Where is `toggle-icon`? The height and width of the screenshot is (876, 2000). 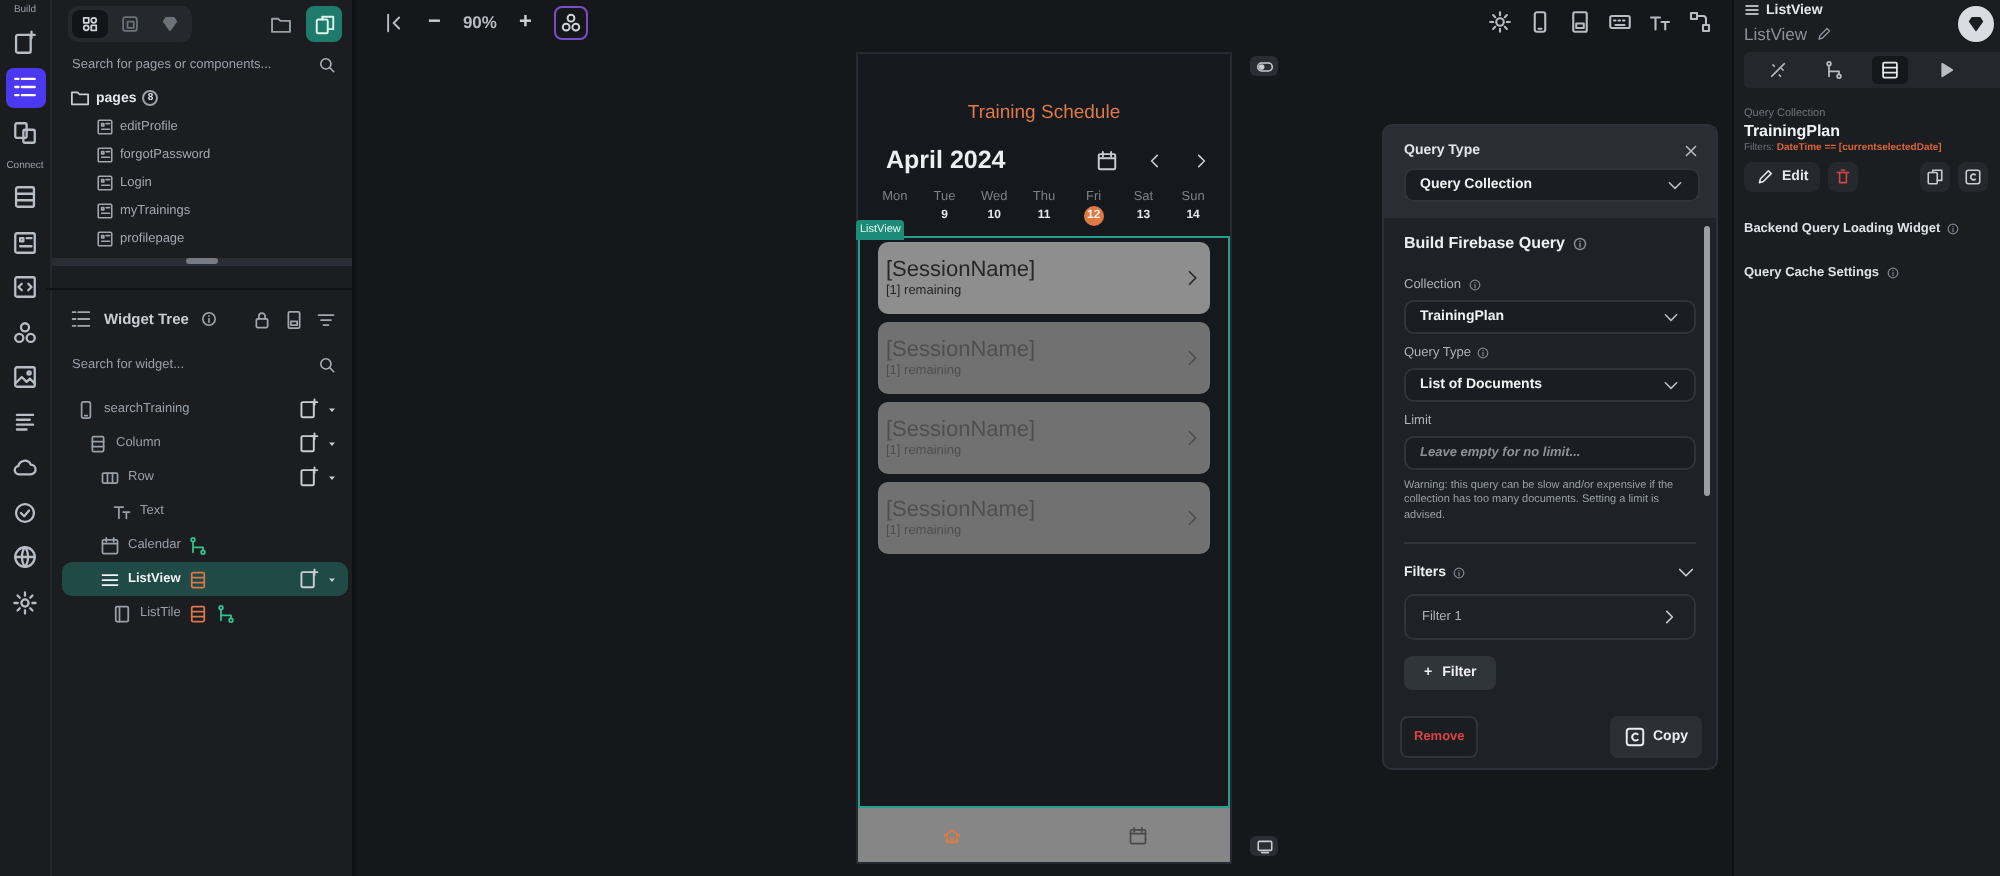
toggle-icon is located at coordinates (1264, 66).